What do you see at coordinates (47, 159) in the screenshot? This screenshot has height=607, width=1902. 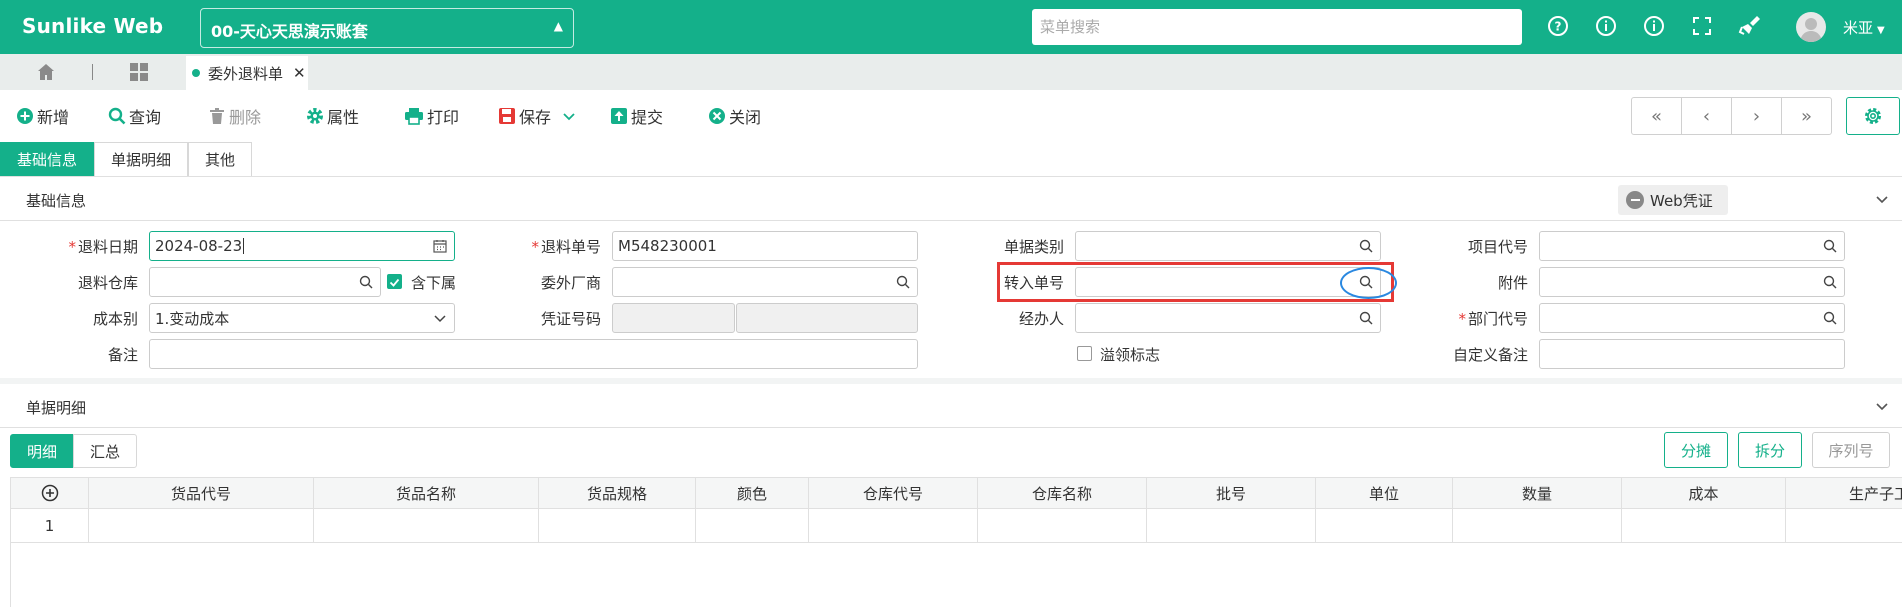 I see `tab-basic-info: 基础信息` at bounding box center [47, 159].